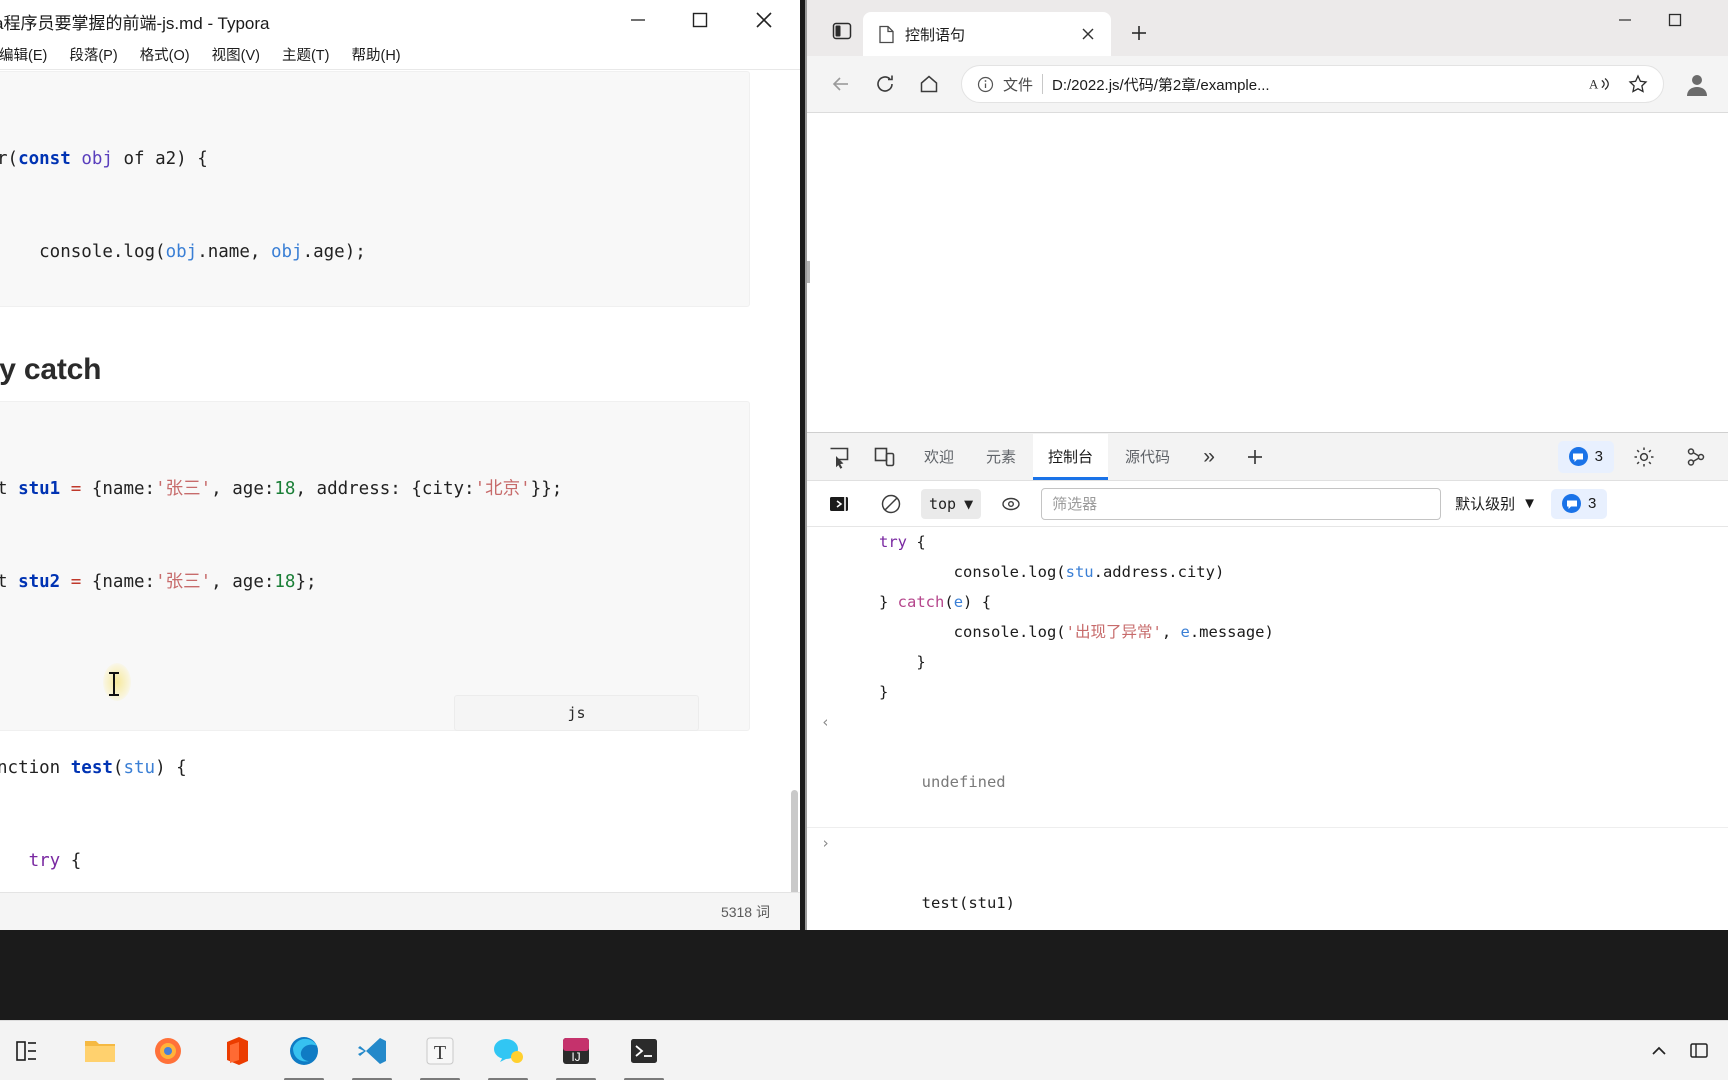 This screenshot has height=1080, width=1728. What do you see at coordinates (839, 457) in the screenshot?
I see `inspect-element-icon` at bounding box center [839, 457].